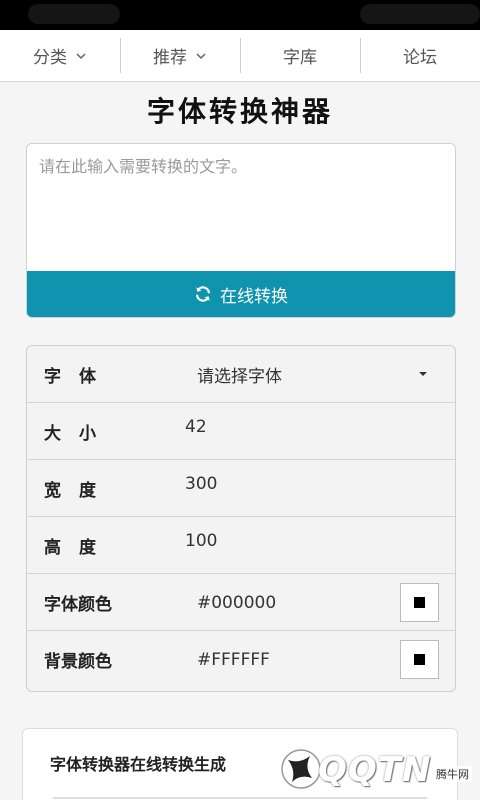  I want to click on font-select: 请选择字体, so click(239, 374).